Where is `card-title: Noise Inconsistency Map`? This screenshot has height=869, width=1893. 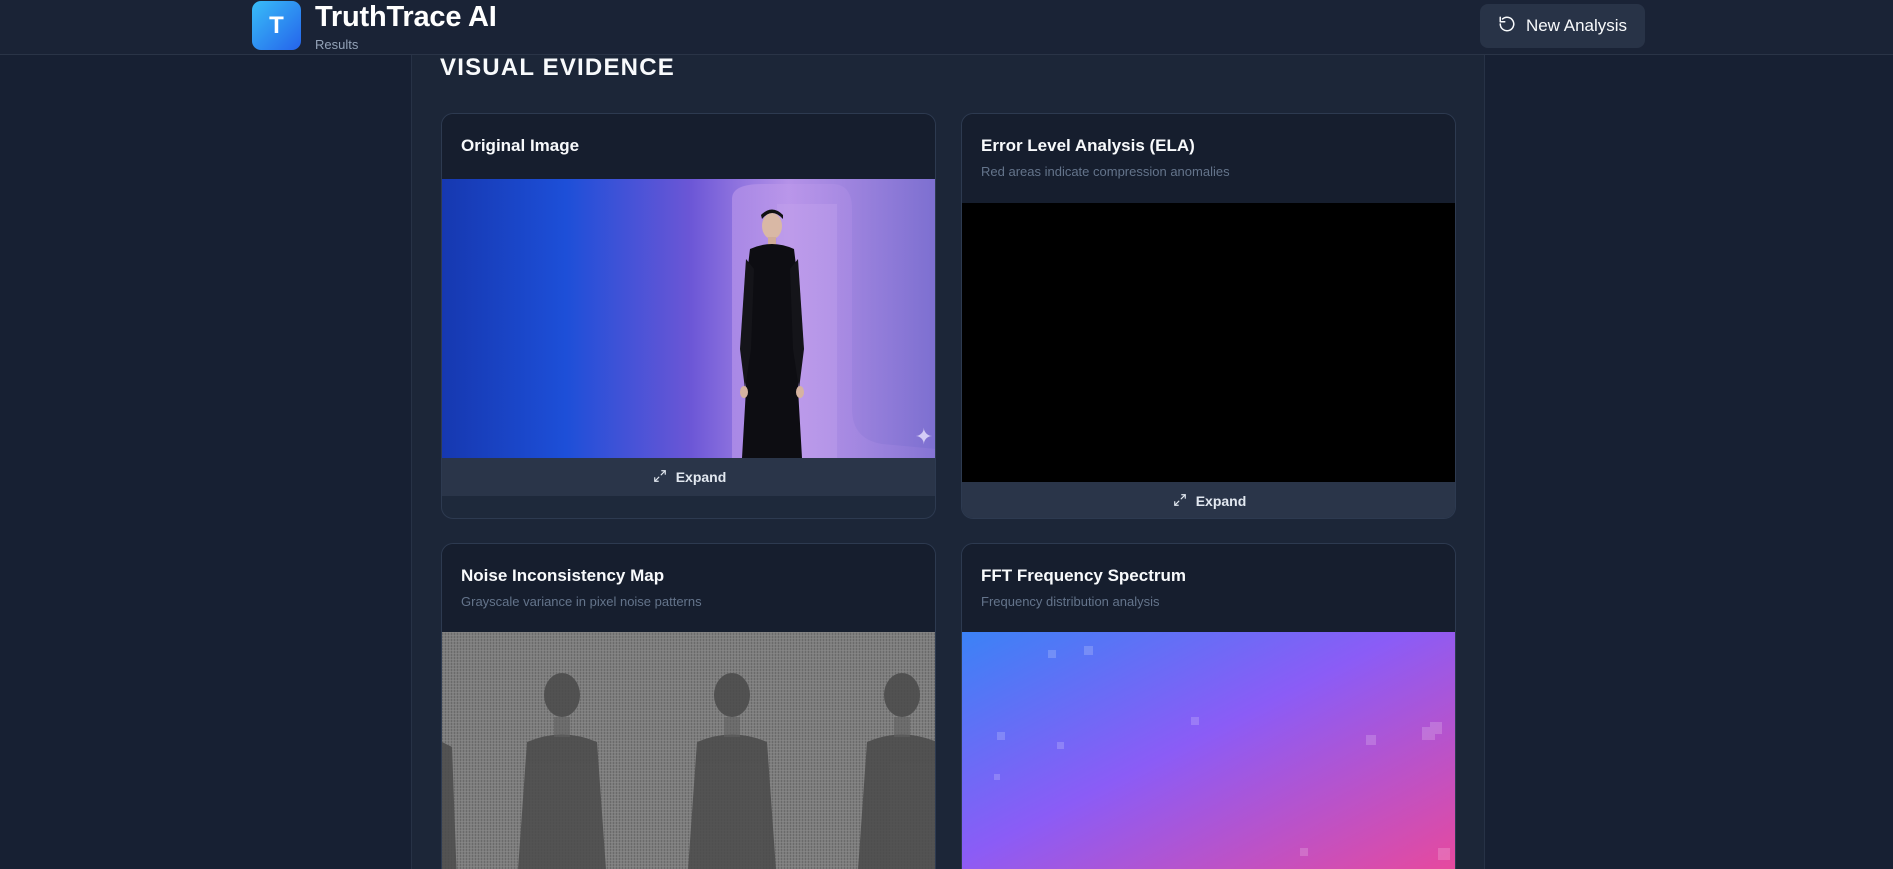 card-title: Noise Inconsistency Map is located at coordinates (563, 575).